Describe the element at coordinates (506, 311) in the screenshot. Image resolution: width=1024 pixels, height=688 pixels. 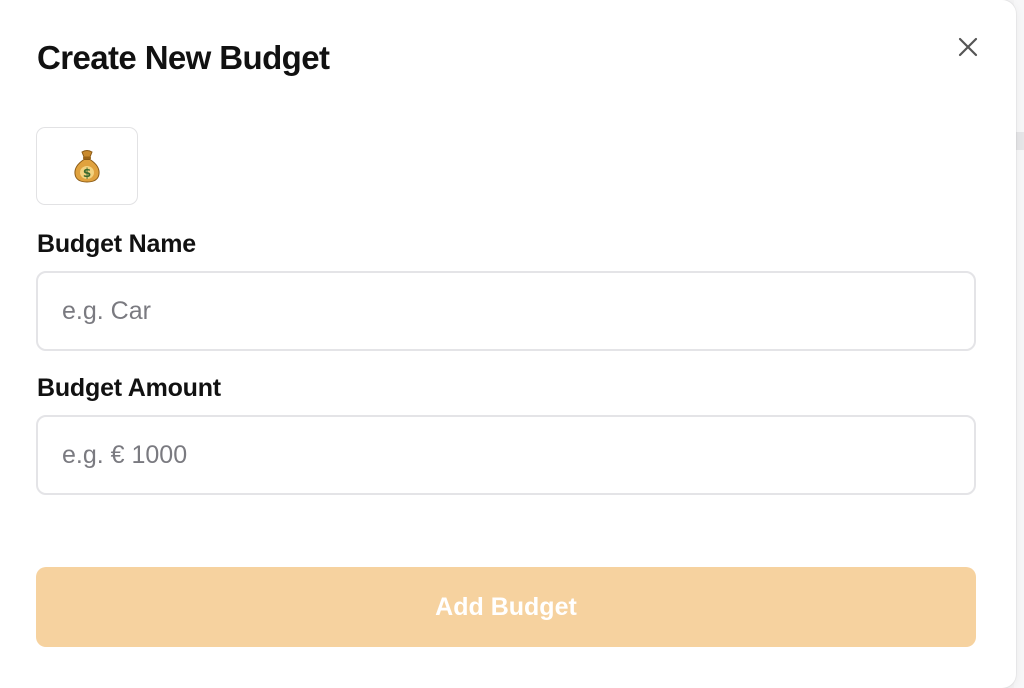
I see `budget-name-input` at that location.